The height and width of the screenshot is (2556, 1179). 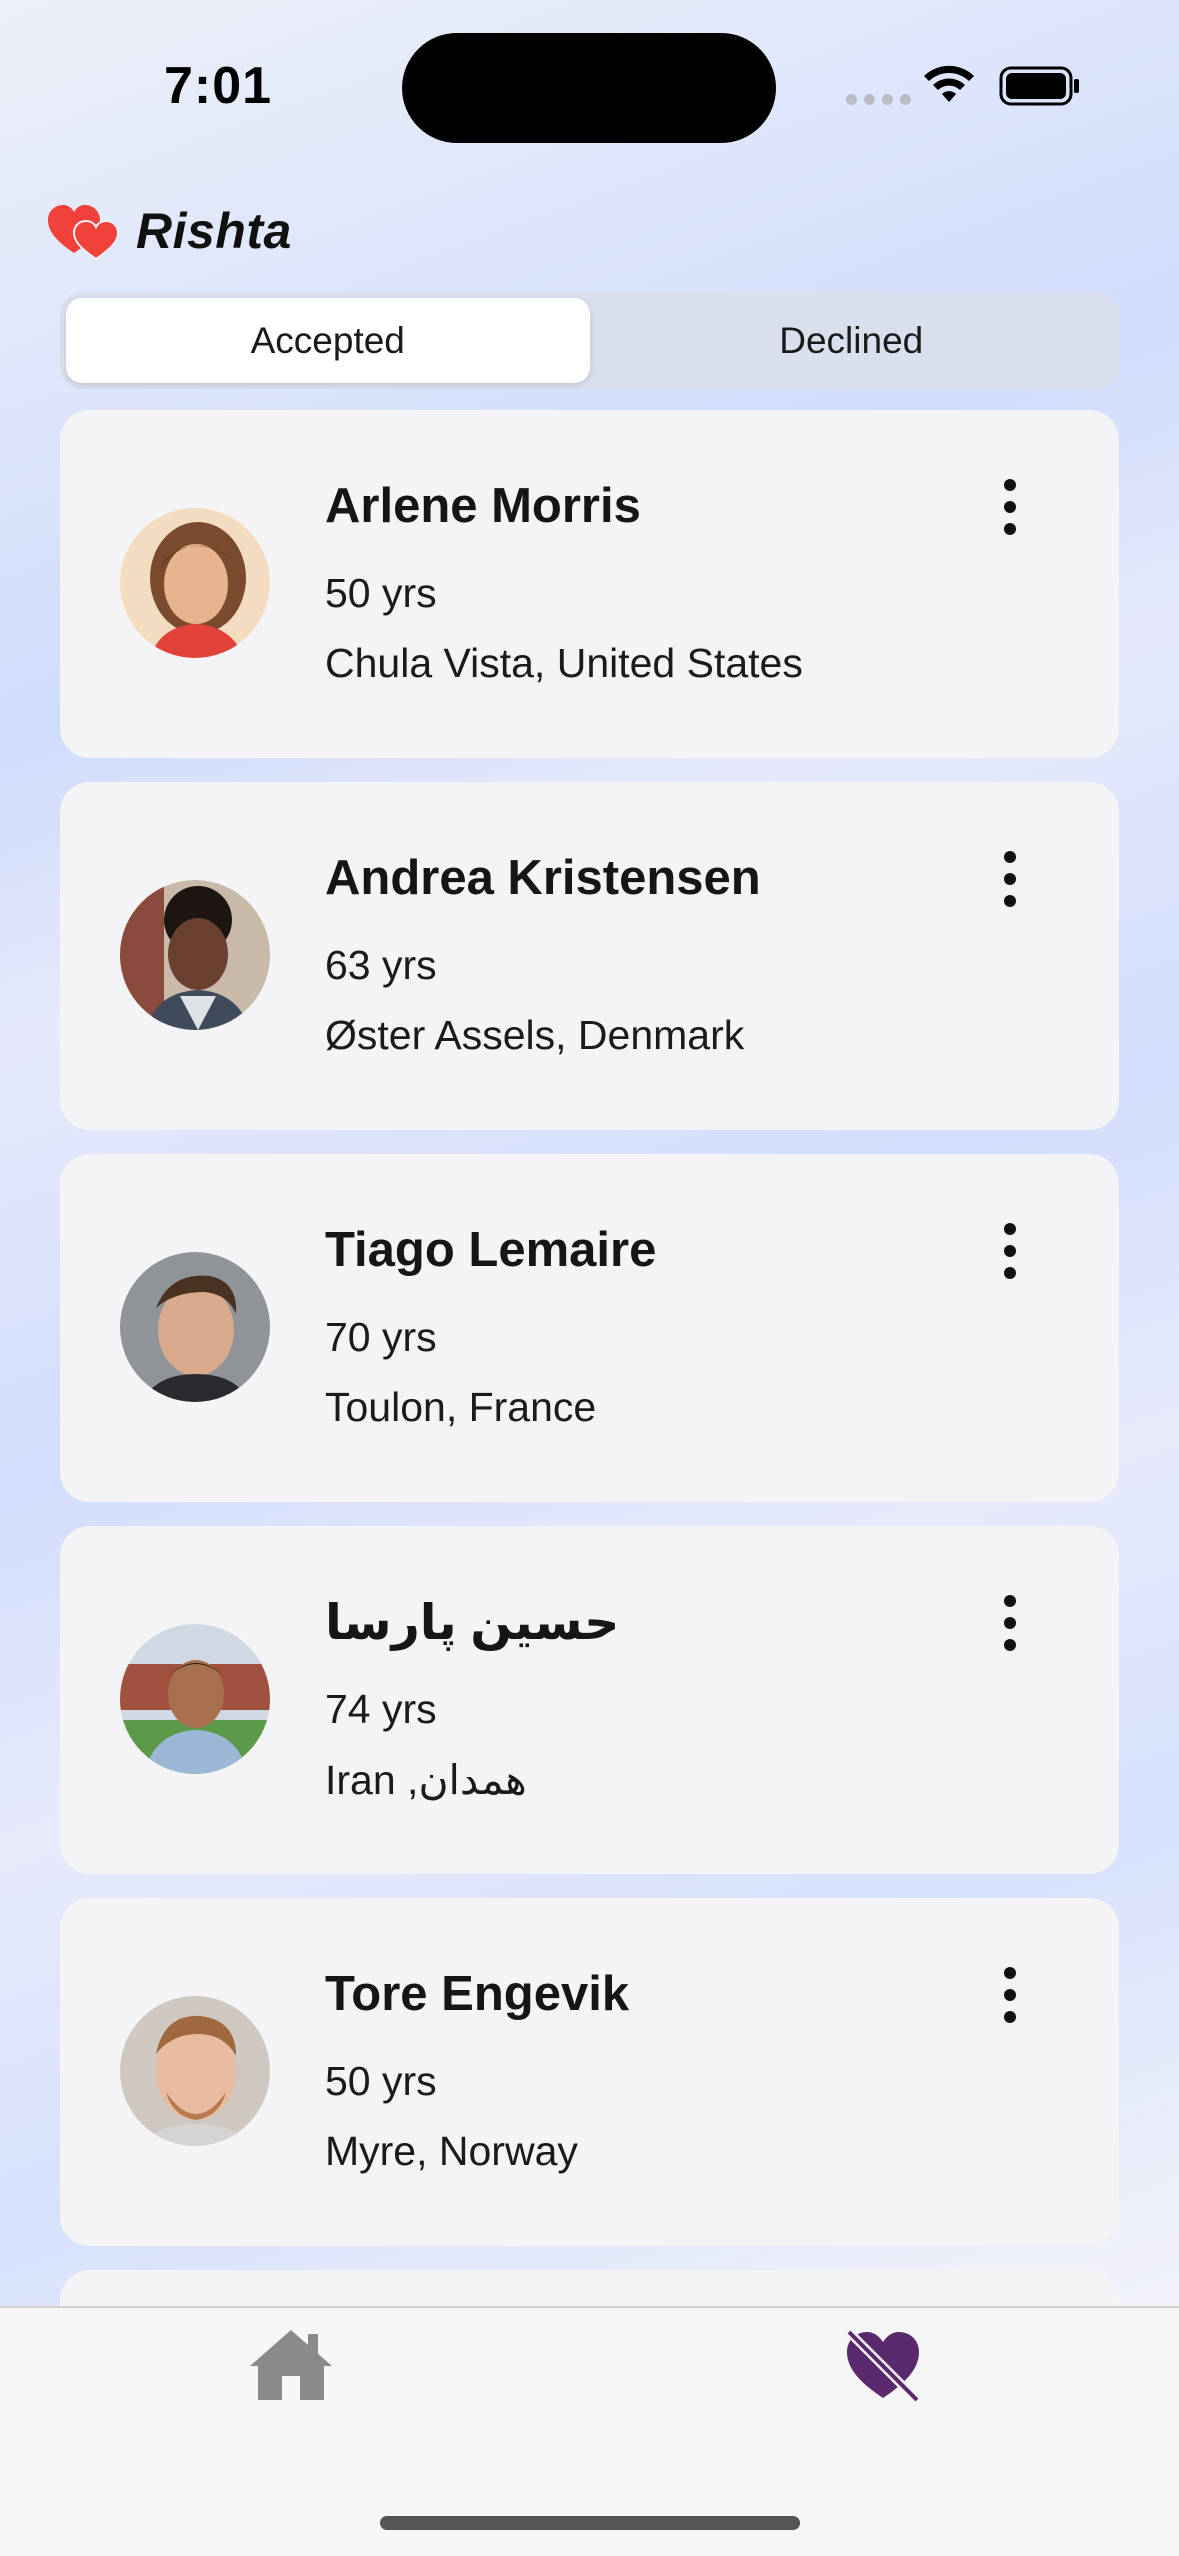 What do you see at coordinates (590, 2523) in the screenshot?
I see `home-indicator` at bounding box center [590, 2523].